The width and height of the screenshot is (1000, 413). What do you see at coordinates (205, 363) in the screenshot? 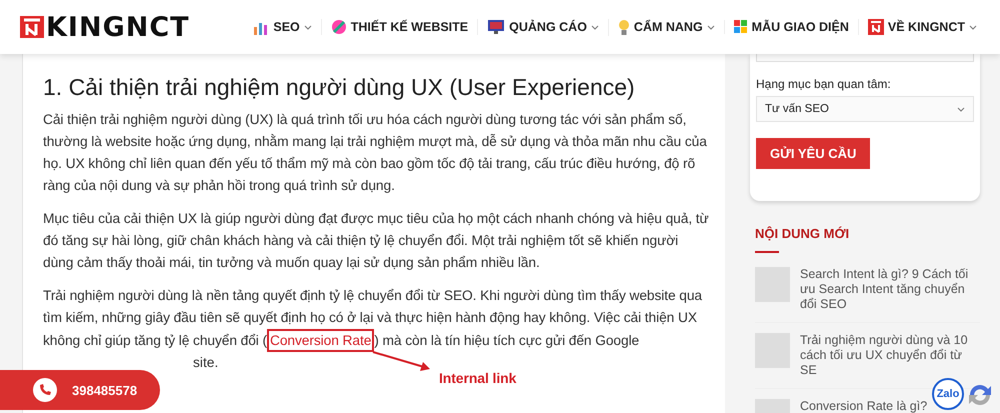
I see `article-text: site.` at bounding box center [205, 363].